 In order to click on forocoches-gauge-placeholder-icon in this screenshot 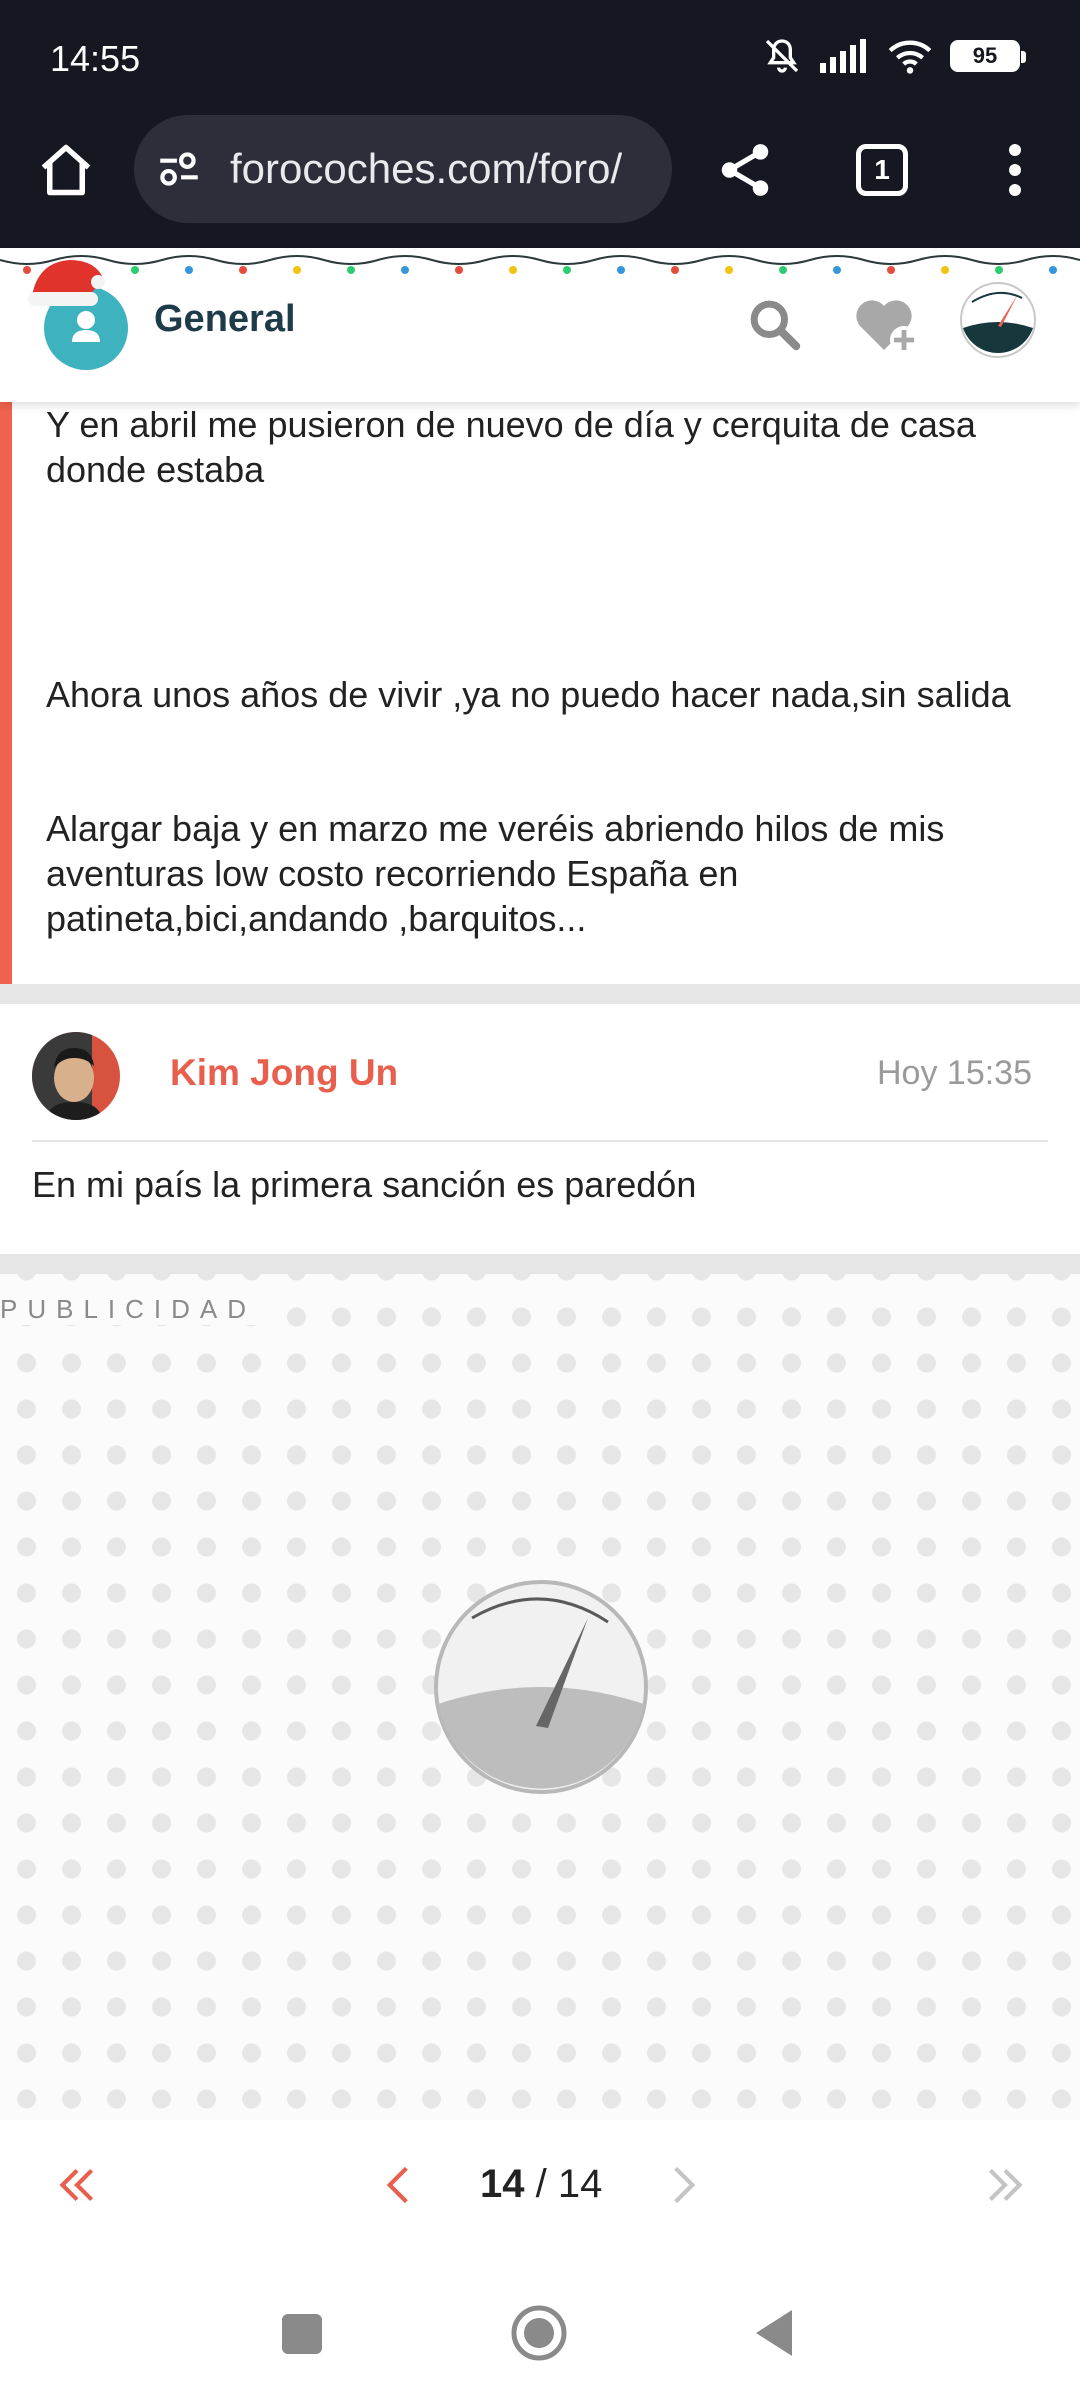, I will do `click(541, 1687)`.